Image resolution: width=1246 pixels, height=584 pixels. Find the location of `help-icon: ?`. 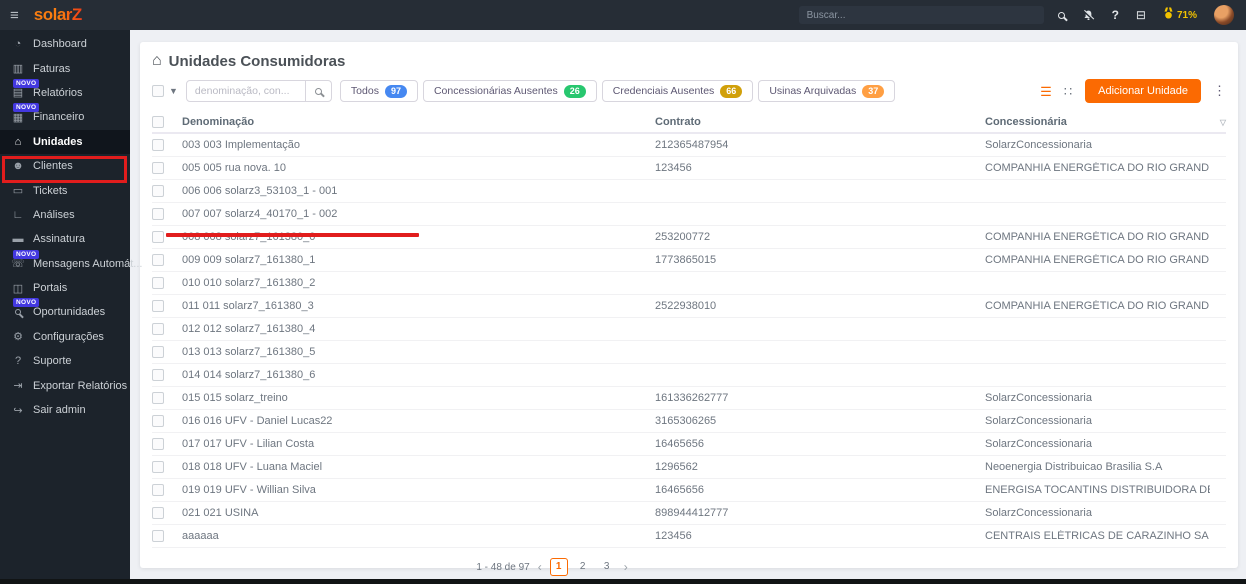

help-icon: ? is located at coordinates (1115, 15).